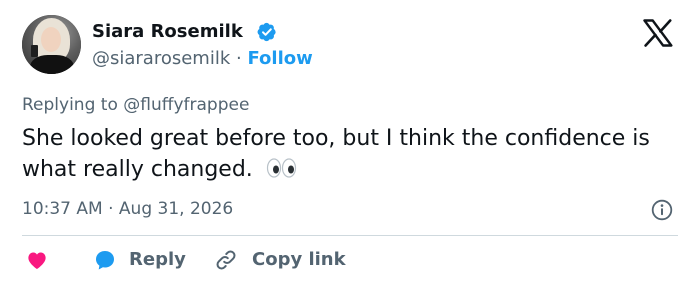  I want to click on avatar, so click(51, 44).